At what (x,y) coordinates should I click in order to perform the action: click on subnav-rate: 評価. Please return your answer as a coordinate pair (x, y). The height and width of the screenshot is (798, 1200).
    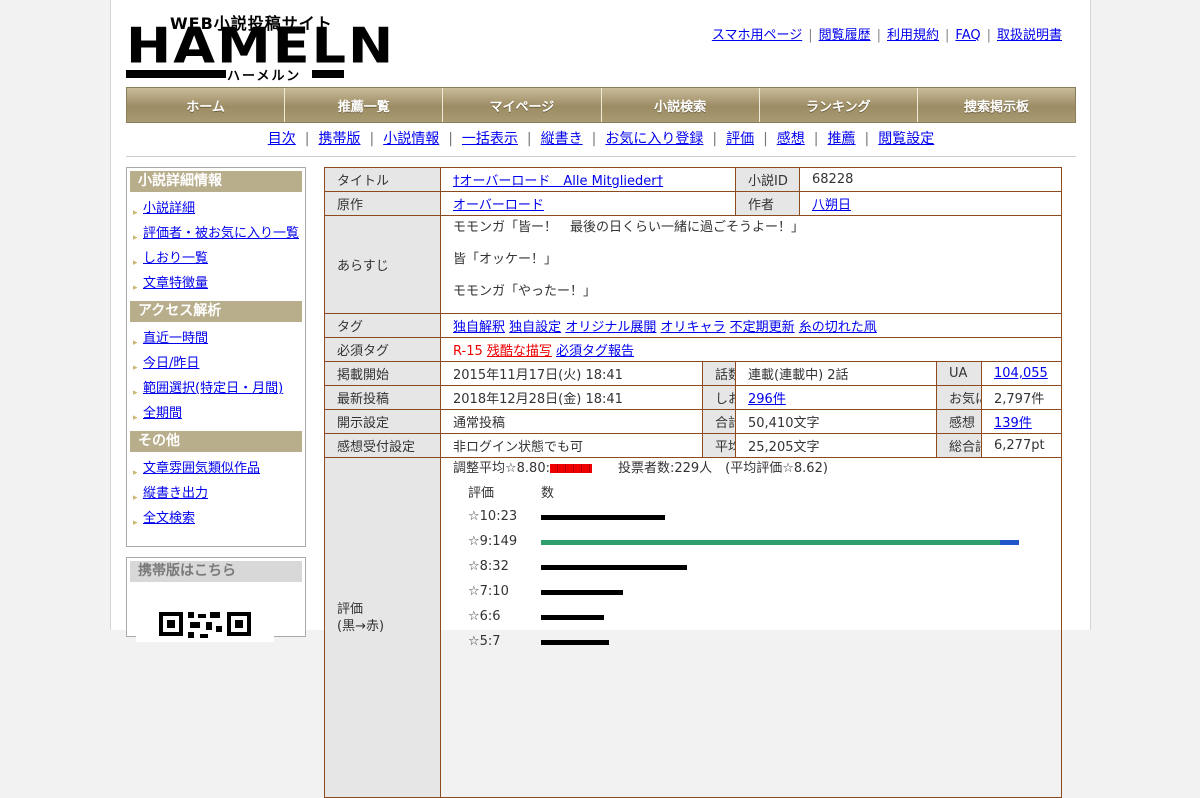
    Looking at the image, I should click on (740, 139).